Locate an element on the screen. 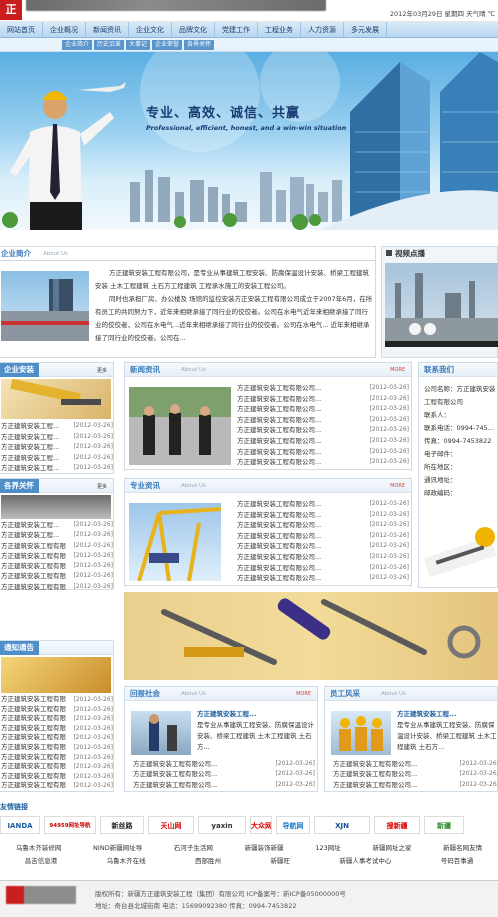 This screenshot has width=498, height=917. nav-home: 网站首页 is located at coordinates (21, 30).